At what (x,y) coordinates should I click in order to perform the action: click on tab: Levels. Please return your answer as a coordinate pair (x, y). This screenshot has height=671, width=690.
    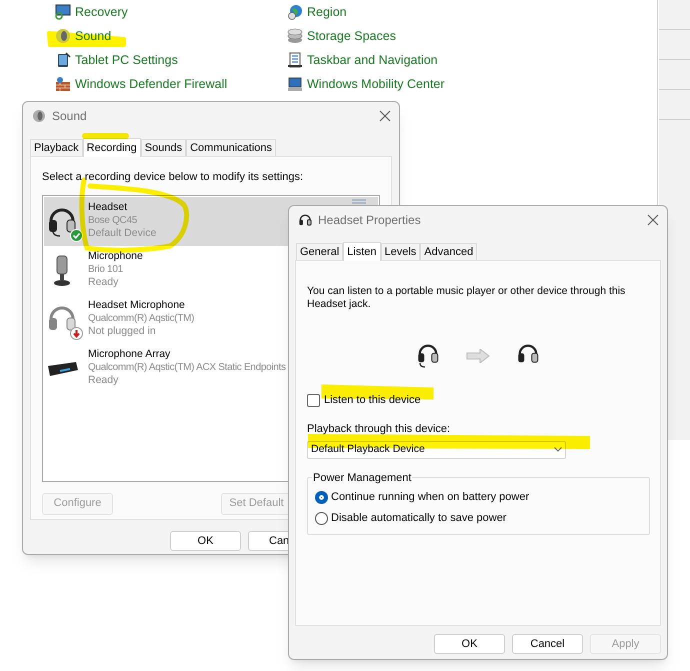
    Looking at the image, I should click on (400, 251).